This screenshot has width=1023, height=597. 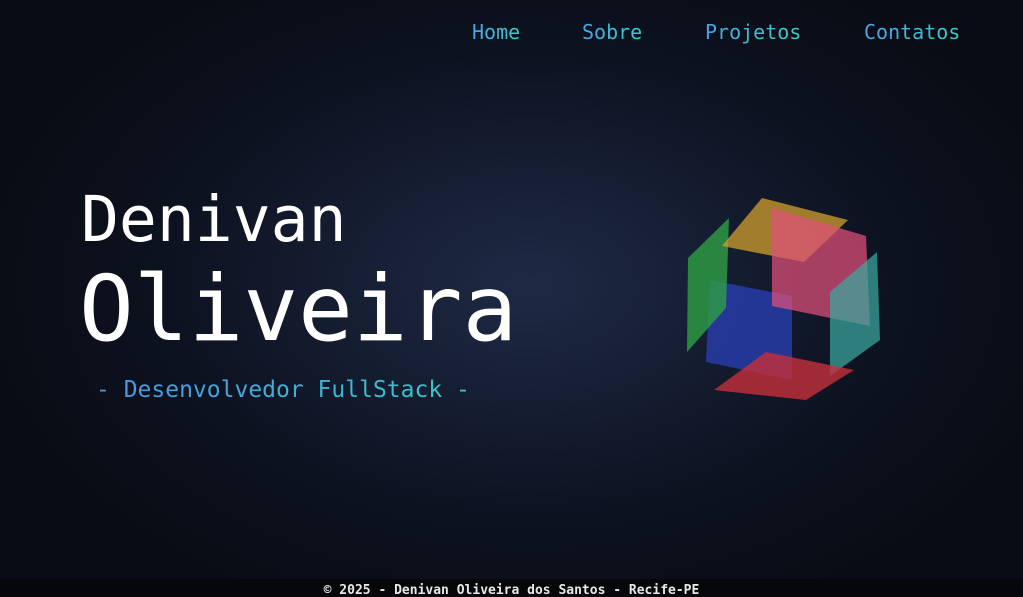 I want to click on nav-link-sobre: Sobre, so click(x=612, y=32).